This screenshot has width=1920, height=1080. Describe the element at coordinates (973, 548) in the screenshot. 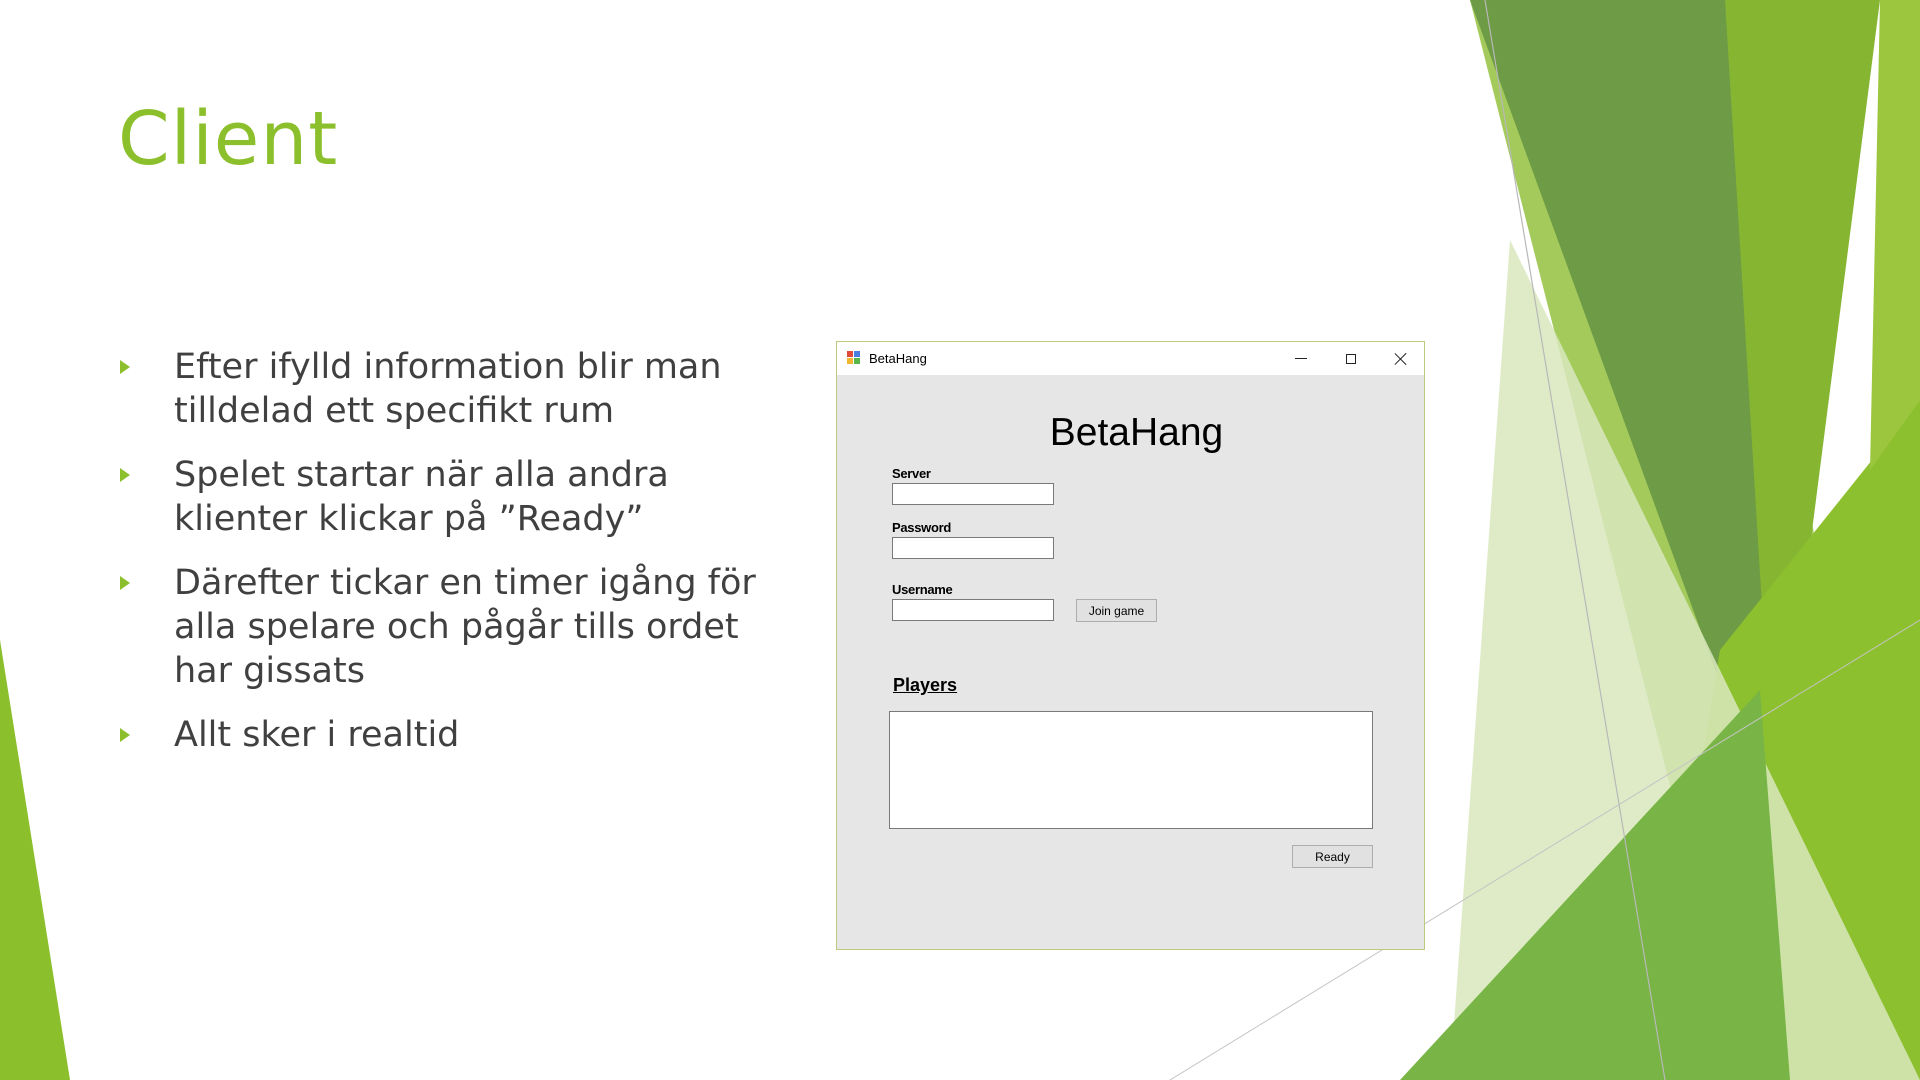

I see `password-input` at that location.